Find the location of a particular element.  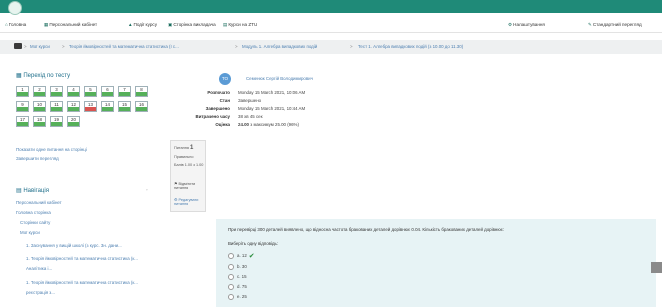

question-nav-button: 7 is located at coordinates (124, 91).